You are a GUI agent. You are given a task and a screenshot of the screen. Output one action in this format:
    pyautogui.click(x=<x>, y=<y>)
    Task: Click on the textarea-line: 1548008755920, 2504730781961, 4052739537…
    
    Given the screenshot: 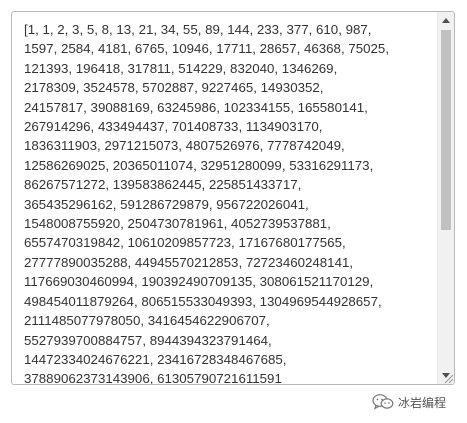 What is the action you would take?
    pyautogui.click(x=177, y=224)
    